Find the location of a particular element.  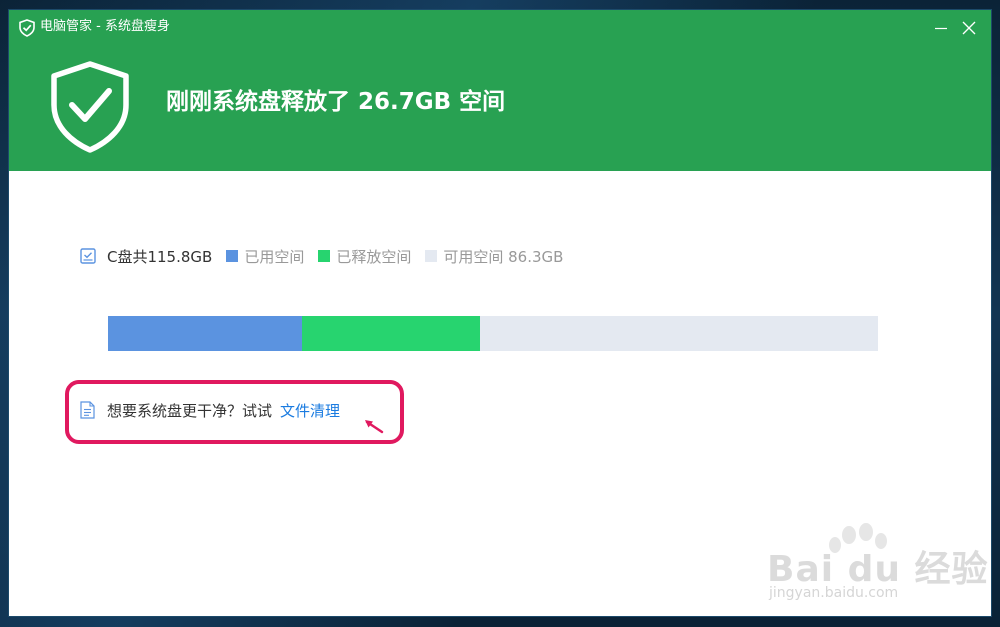

cleanup-result-headline: 刚刚系统盘释放了 26.7GB 空间 is located at coordinates (336, 102).